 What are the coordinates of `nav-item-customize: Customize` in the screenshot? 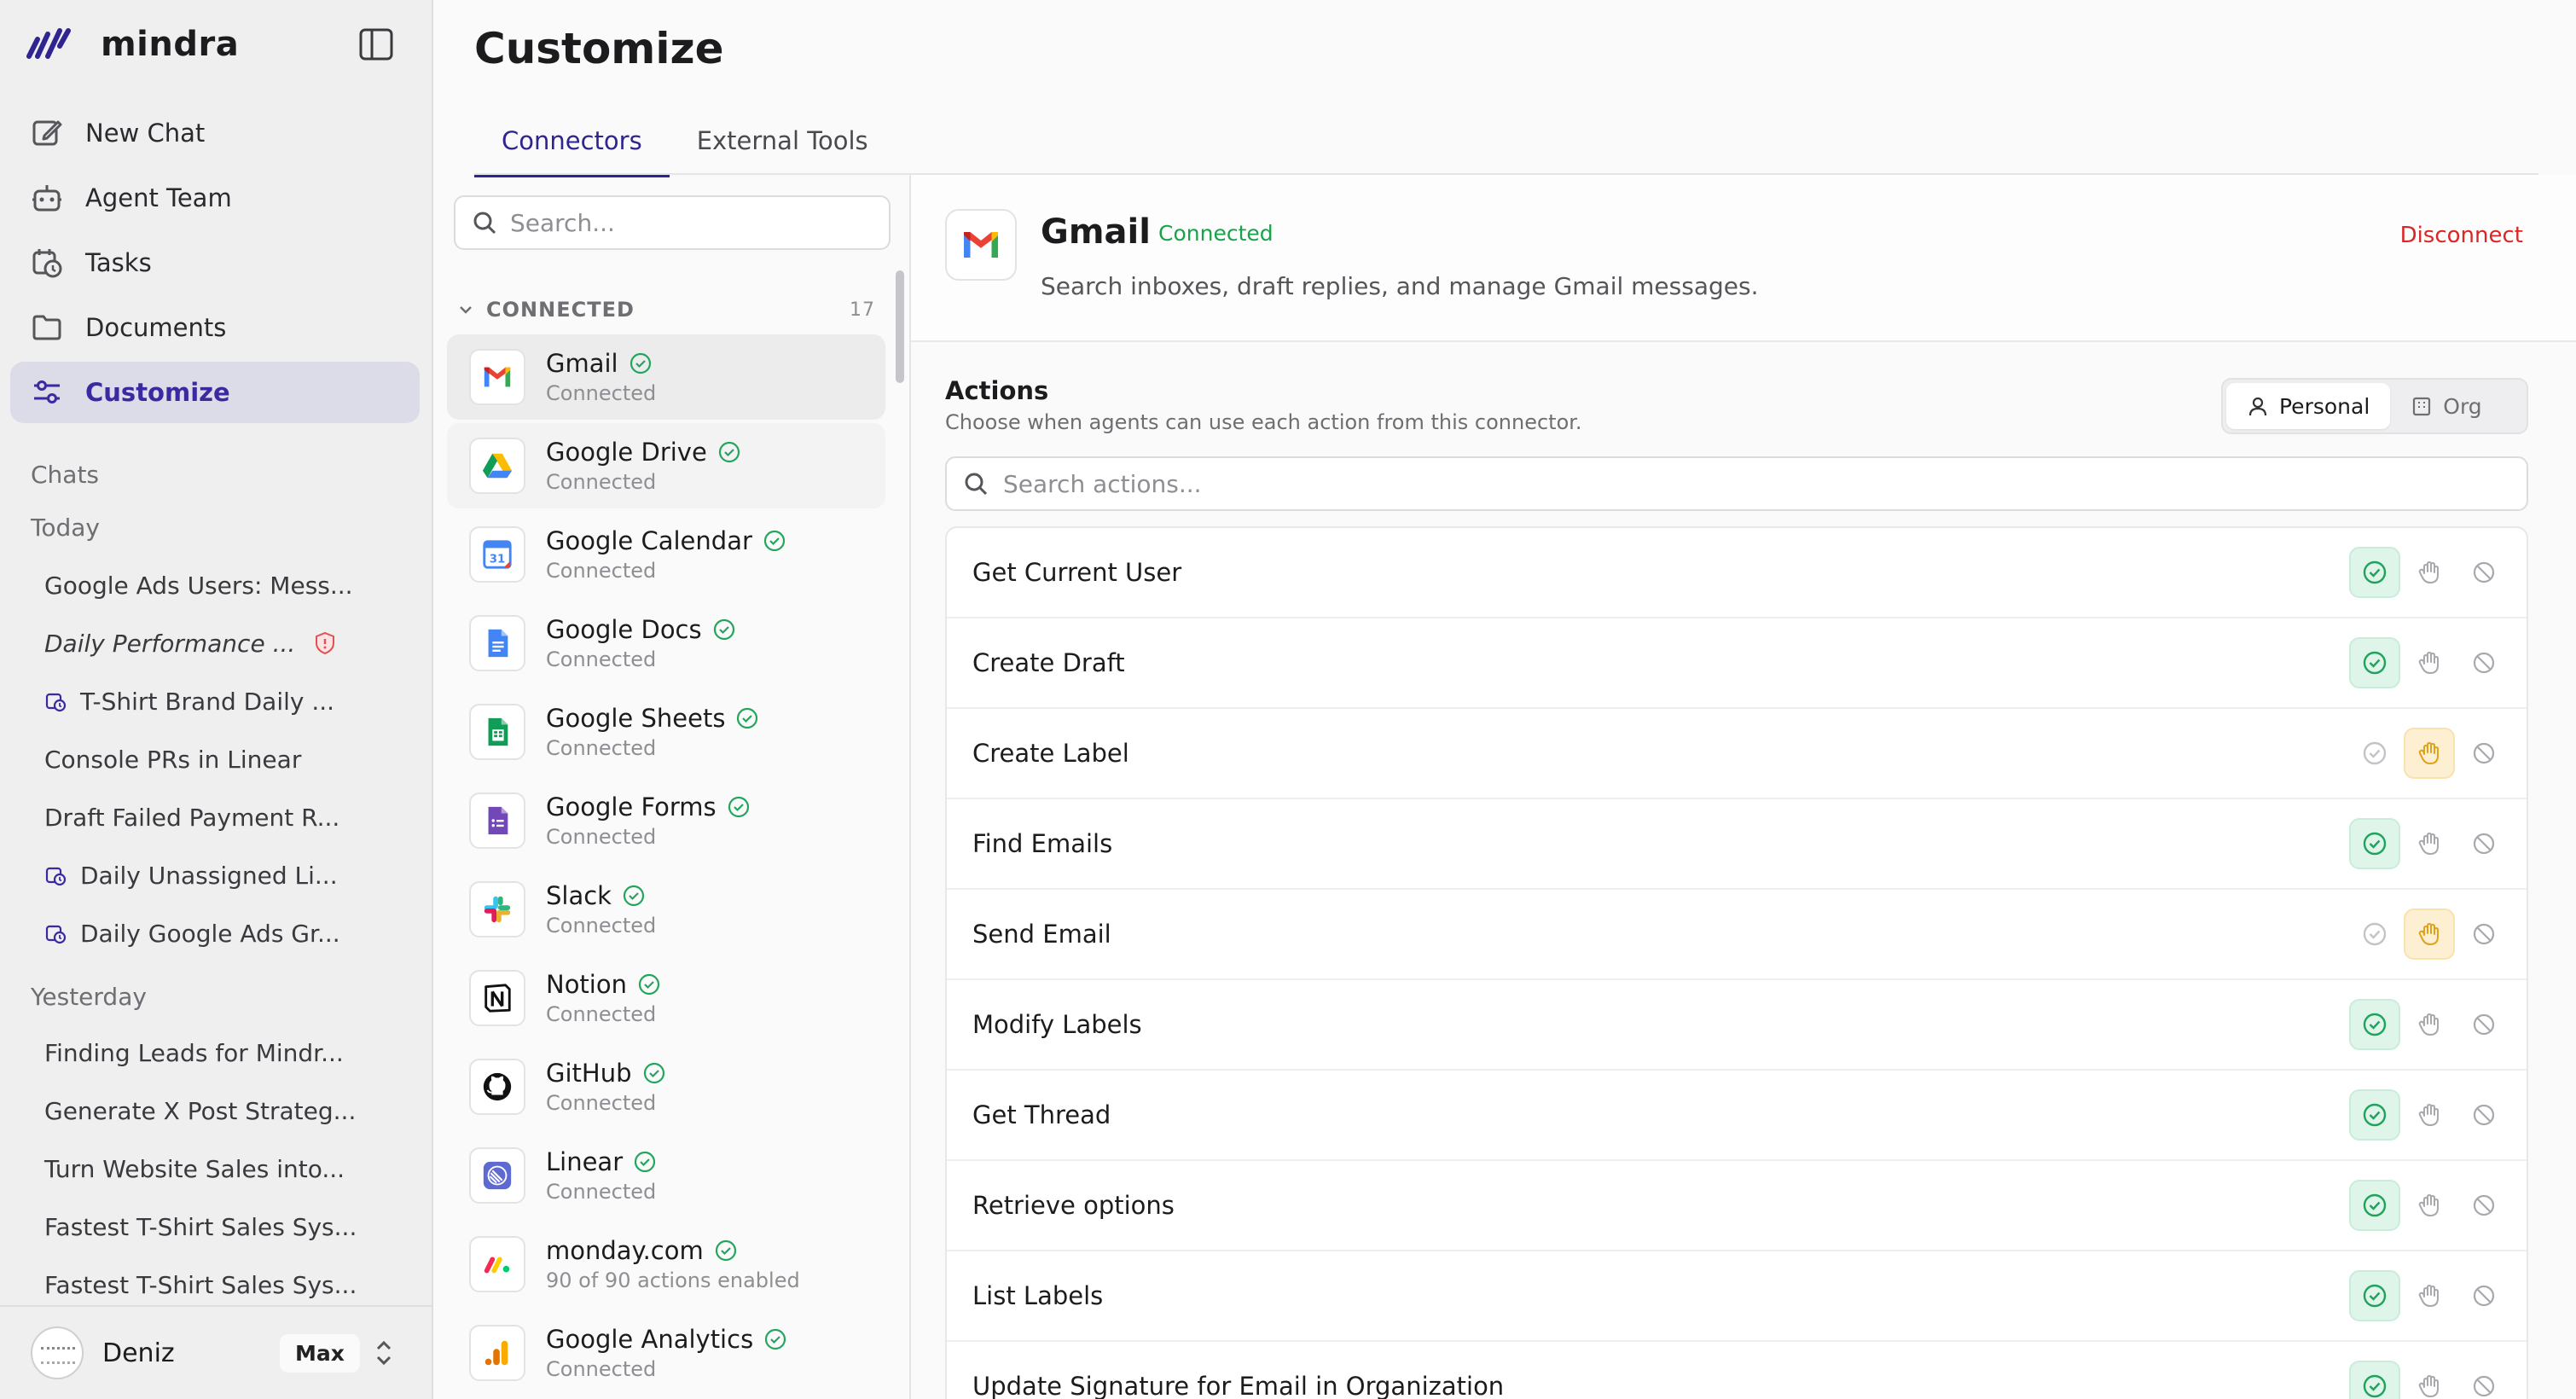 It's located at (215, 392).